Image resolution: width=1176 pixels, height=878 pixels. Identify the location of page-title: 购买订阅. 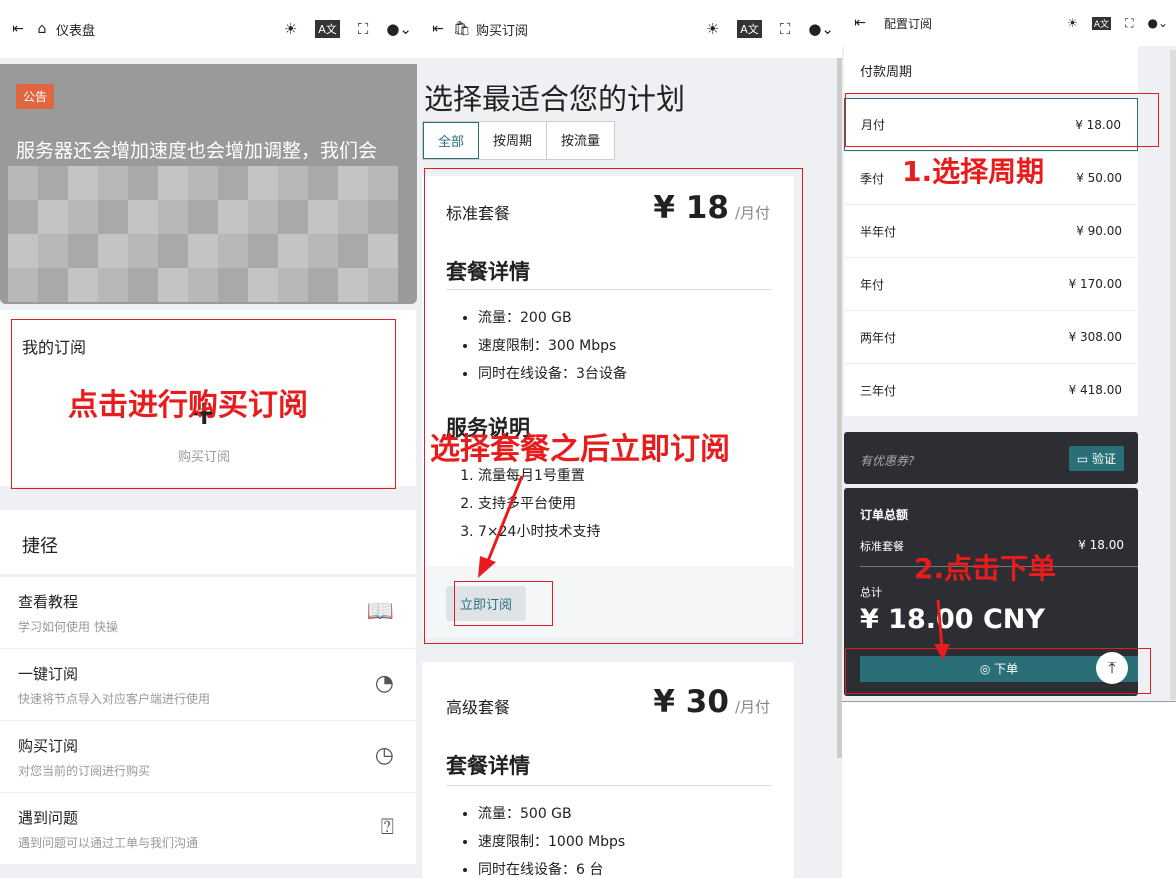
(502, 31).